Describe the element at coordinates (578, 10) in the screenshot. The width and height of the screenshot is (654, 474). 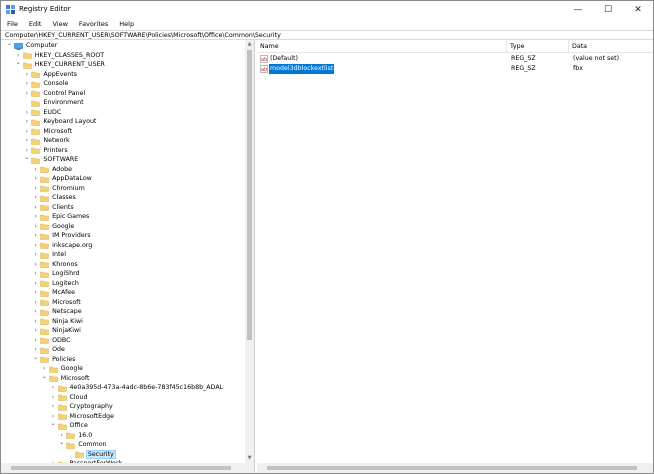
I see `minimize-button: —` at that location.